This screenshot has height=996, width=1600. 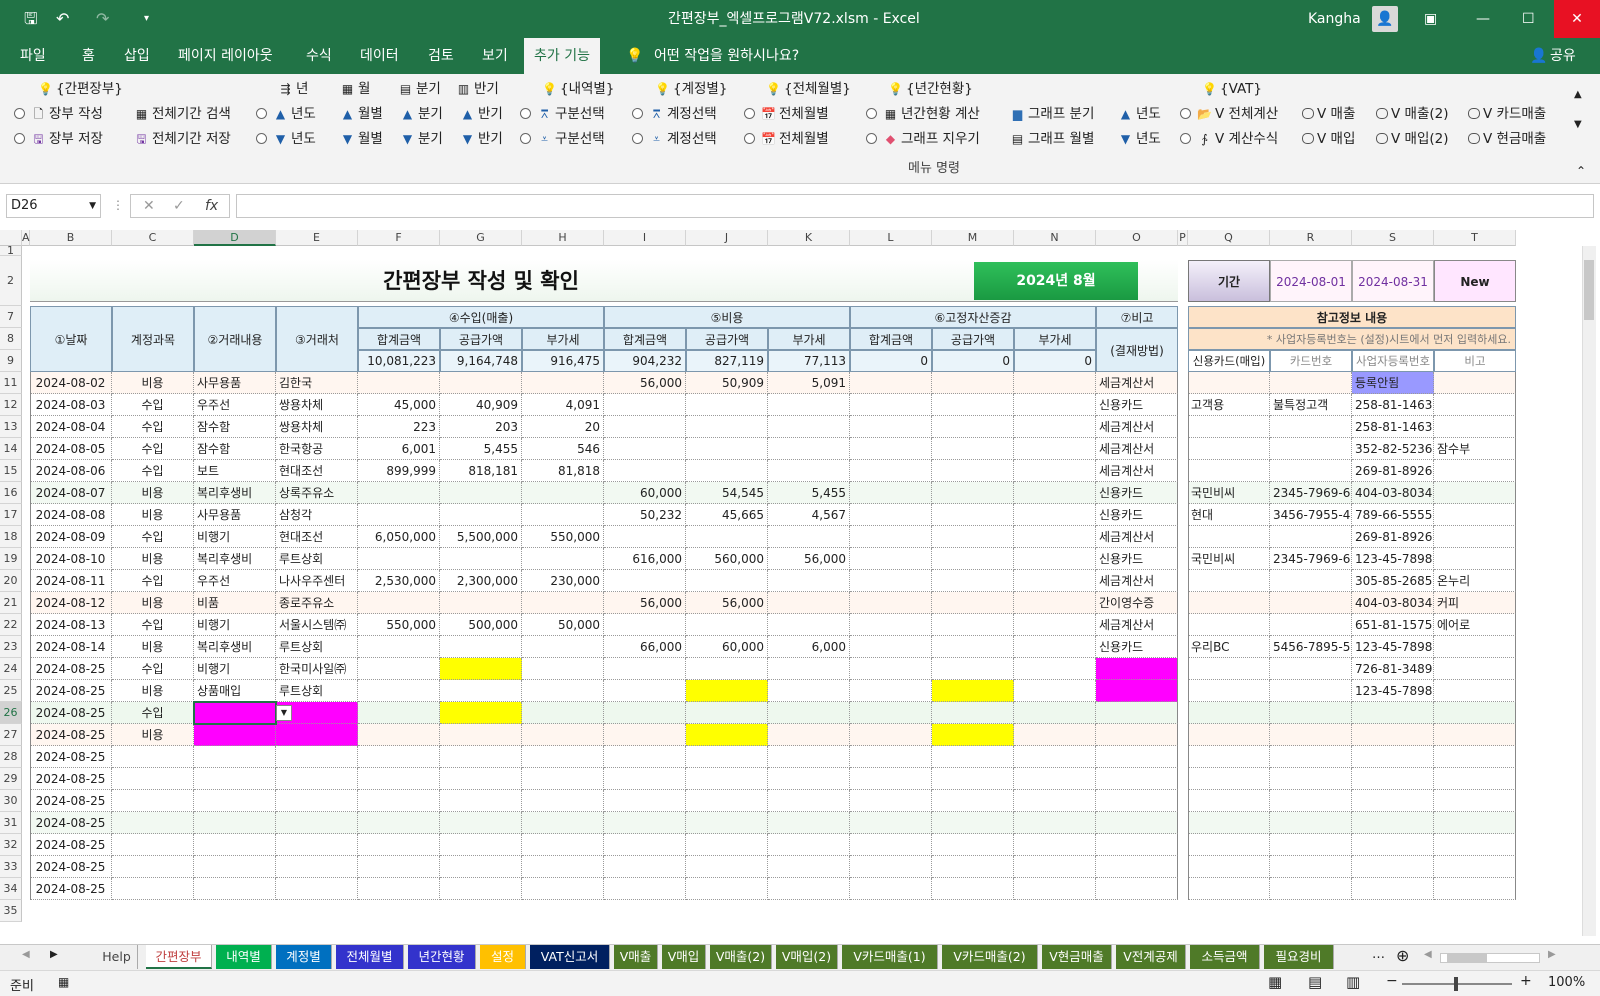 I want to click on sheet-cell: 신용카드, so click(x=1137, y=559).